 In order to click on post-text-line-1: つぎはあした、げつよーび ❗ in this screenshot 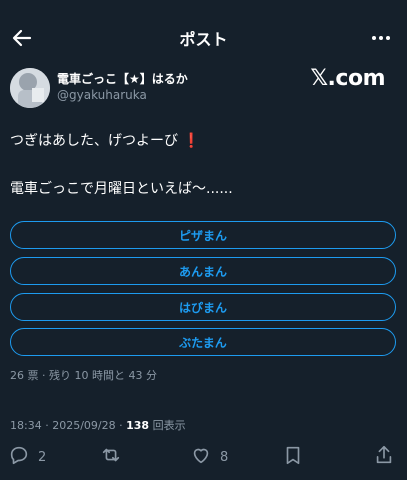, I will do `click(105, 140)`.